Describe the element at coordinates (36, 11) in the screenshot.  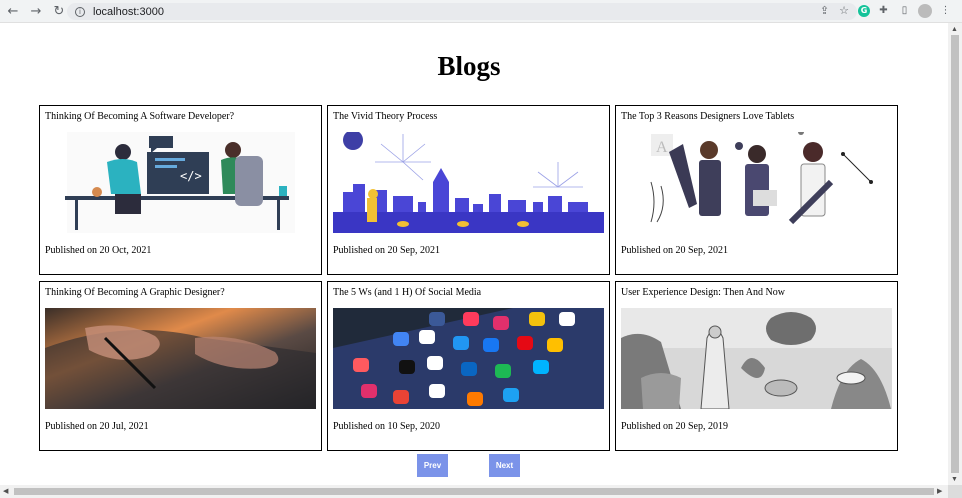
I see `forward-arrow-icon: →` at that location.